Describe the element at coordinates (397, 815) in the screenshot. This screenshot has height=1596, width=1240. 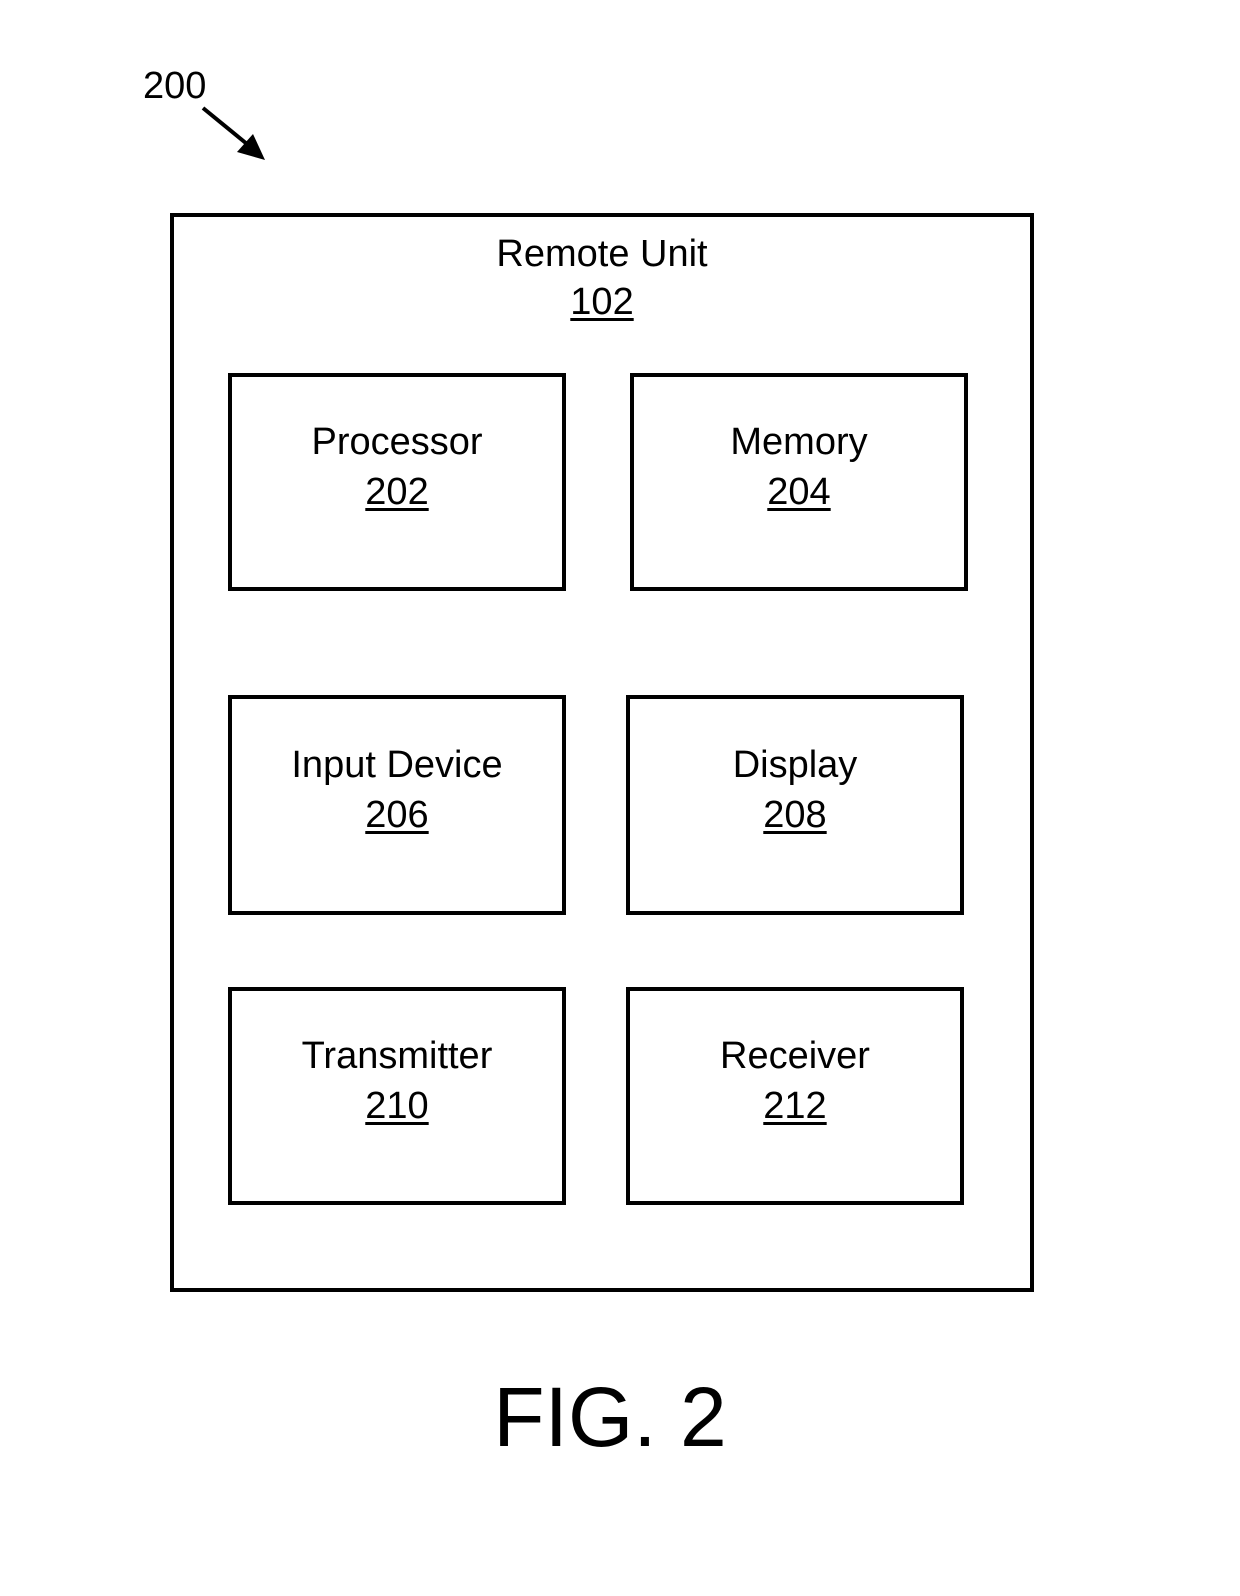
I see `component-number: 206` at that location.